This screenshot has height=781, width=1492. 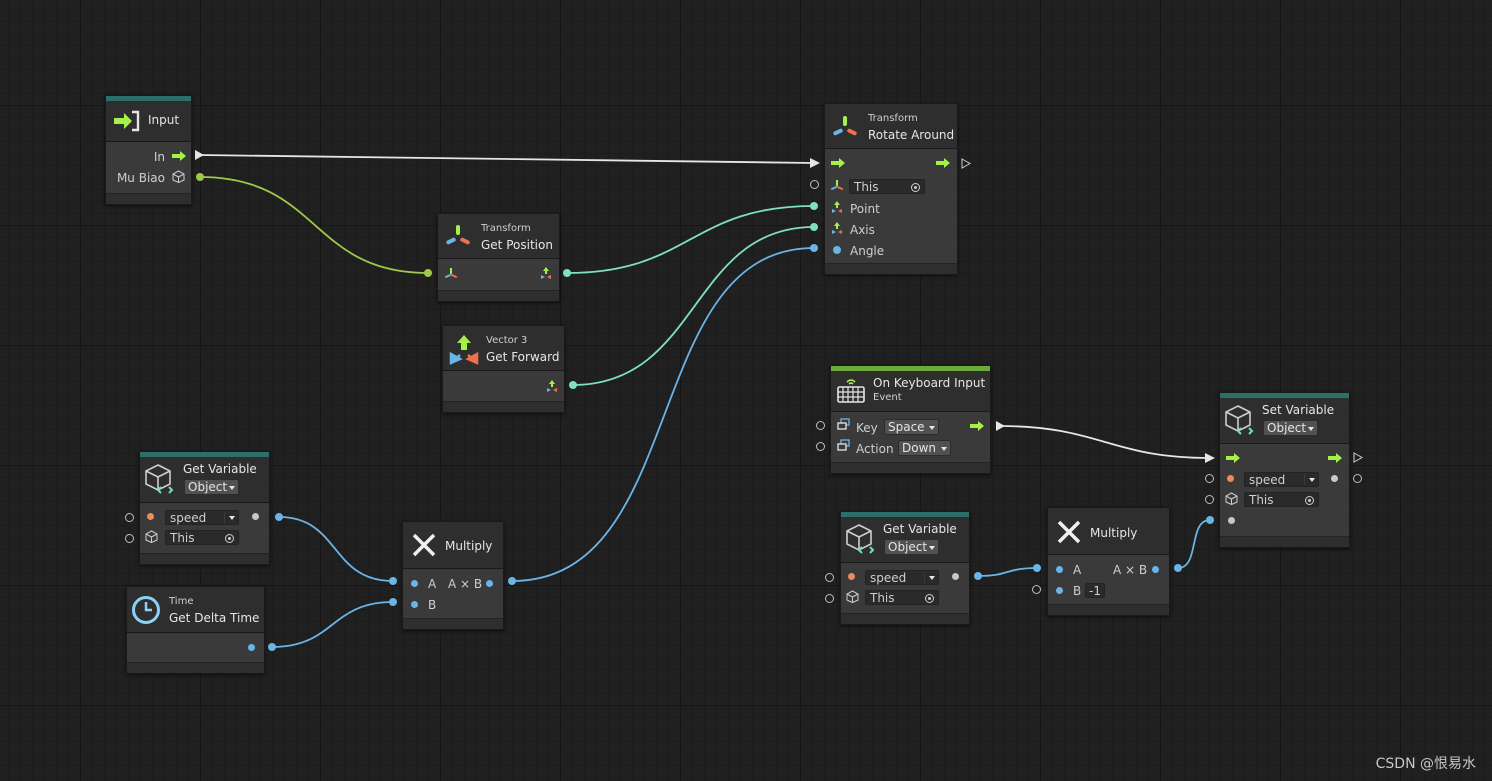 What do you see at coordinates (159, 157) in the screenshot?
I see `port-in-label: In` at bounding box center [159, 157].